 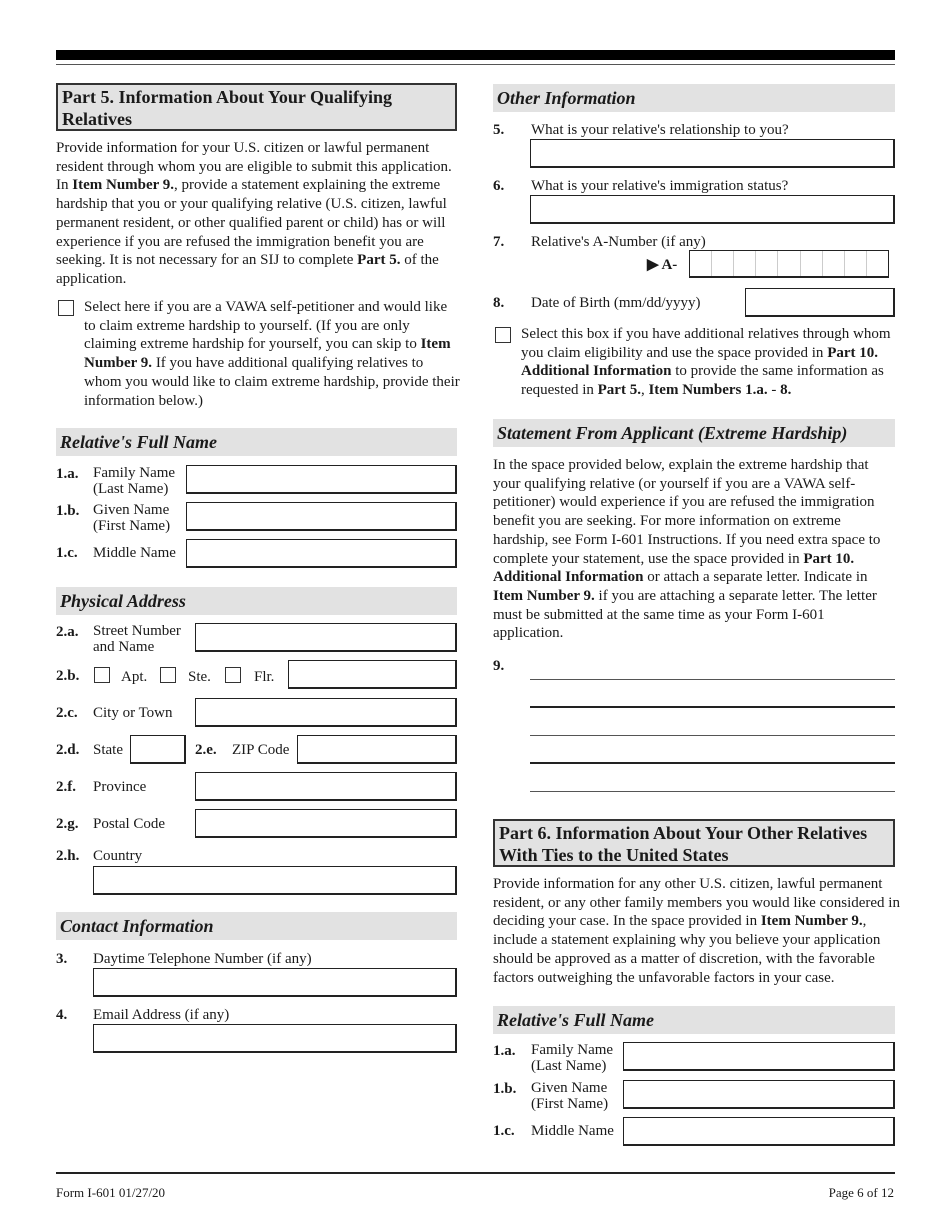 What do you see at coordinates (662, 265) in the screenshot?
I see `a-number-prefix: ▶ A-` at bounding box center [662, 265].